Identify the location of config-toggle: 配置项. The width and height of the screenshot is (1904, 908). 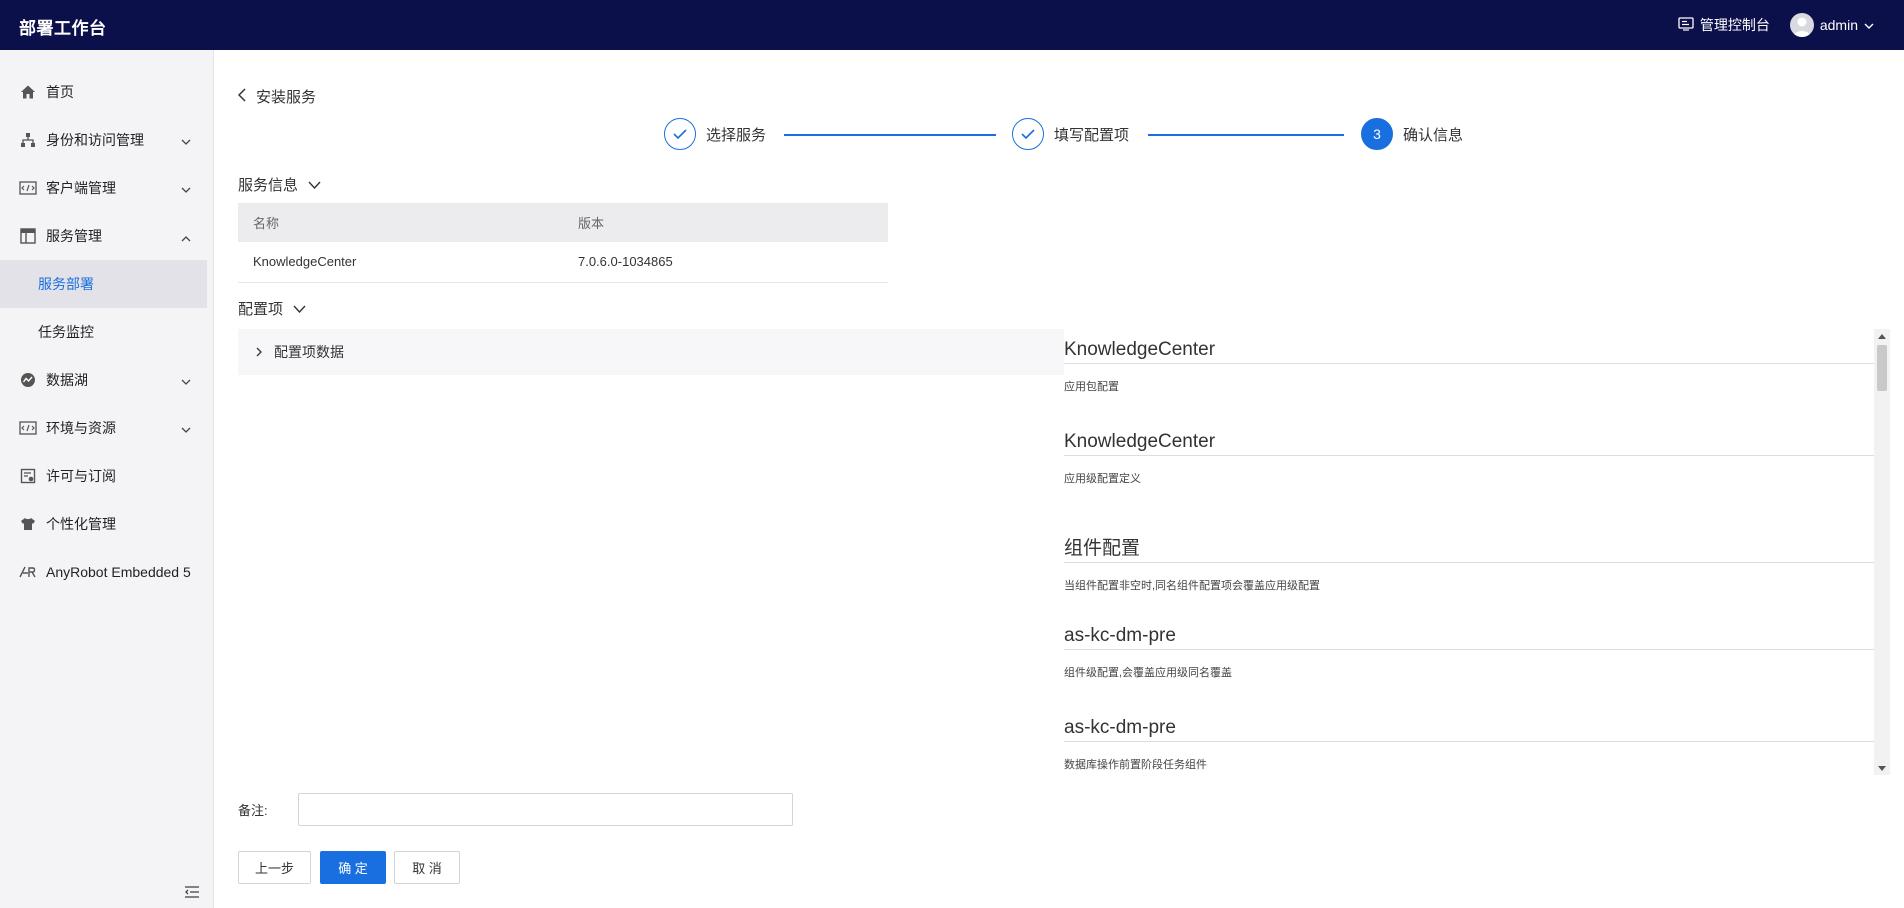
(272, 308).